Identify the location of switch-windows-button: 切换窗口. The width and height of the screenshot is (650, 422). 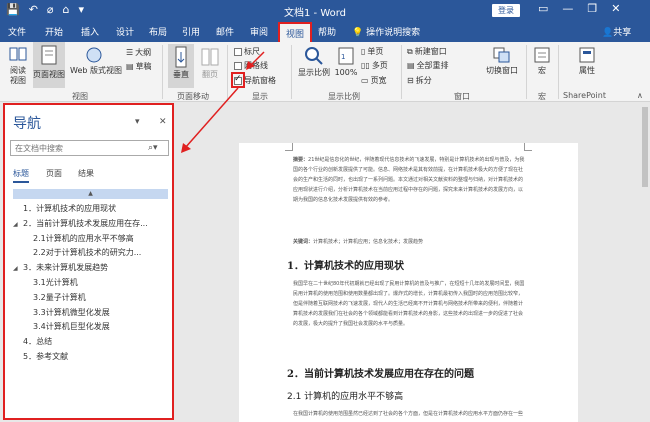
(502, 61).